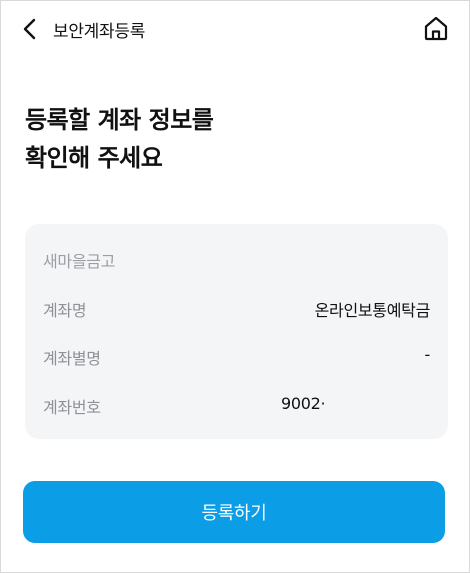 This screenshot has width=470, height=573. Describe the element at coordinates (94, 158) in the screenshot. I see `page-heading-line-2: 확인해 주세요` at that location.